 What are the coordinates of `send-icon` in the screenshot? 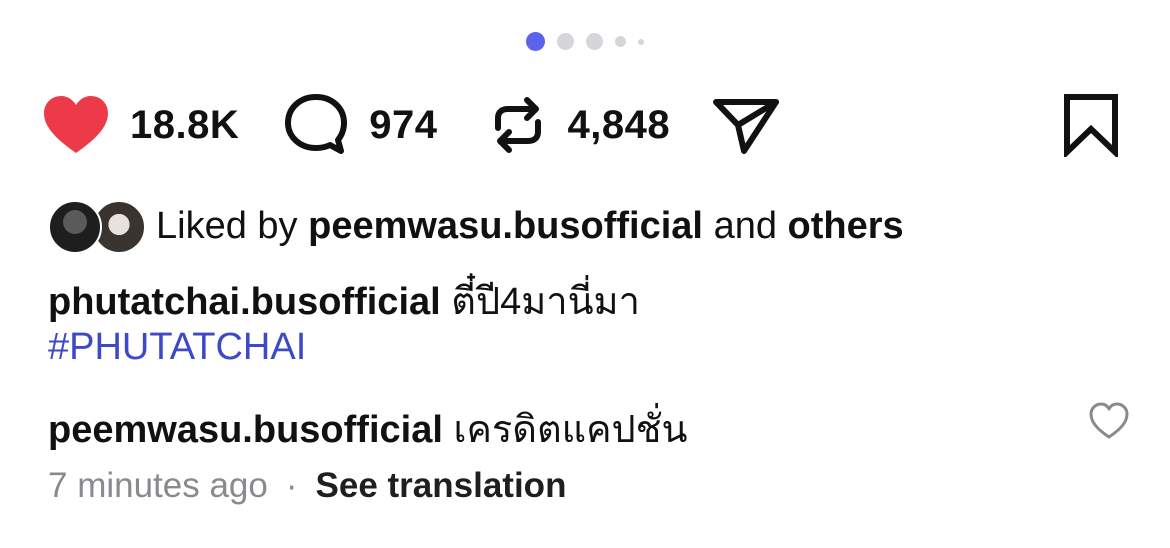 It's located at (746, 125).